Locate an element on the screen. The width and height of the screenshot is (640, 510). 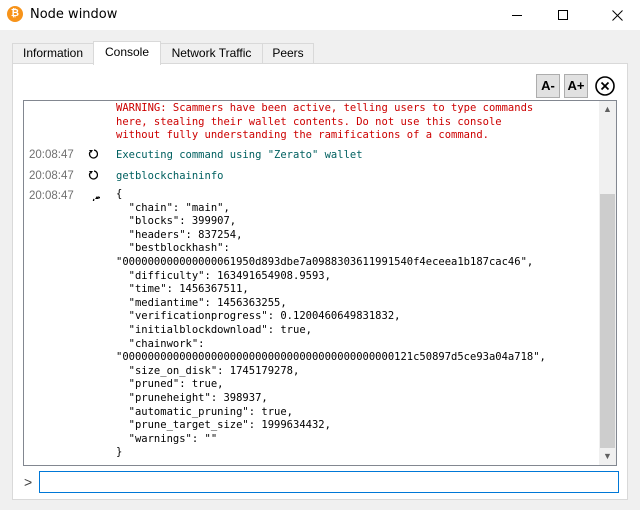
font-increase-button: A+ is located at coordinates (576, 86).